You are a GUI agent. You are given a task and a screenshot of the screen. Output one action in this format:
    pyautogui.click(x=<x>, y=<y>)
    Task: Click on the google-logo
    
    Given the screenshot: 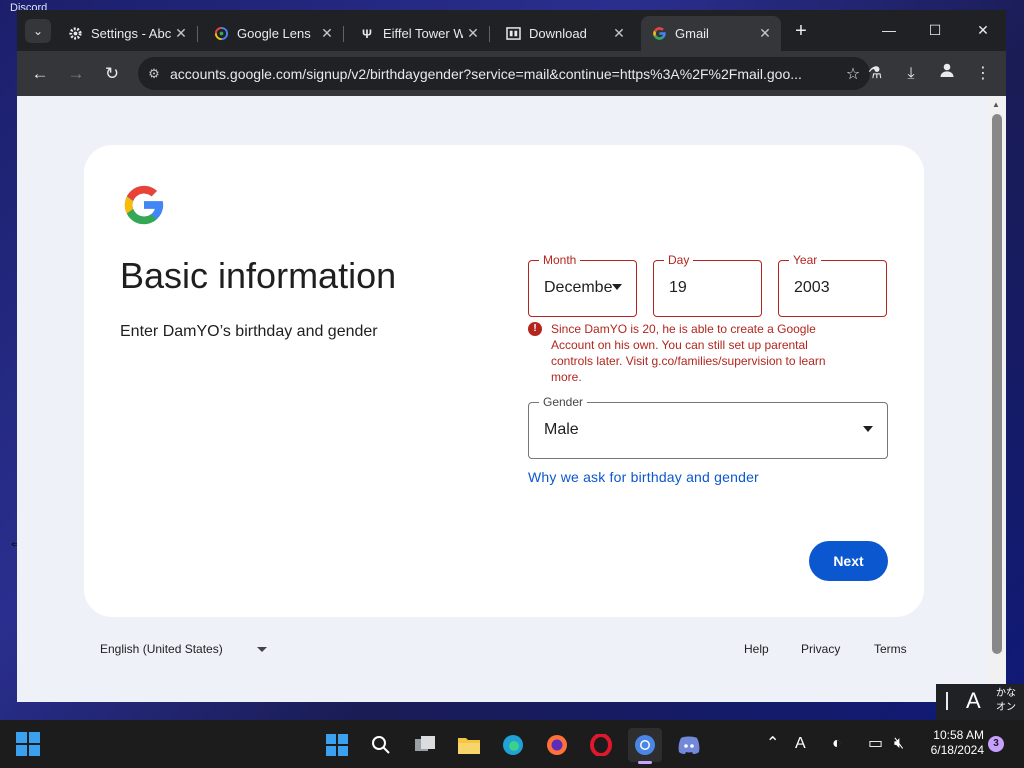 What is the action you would take?
    pyautogui.click(x=144, y=205)
    